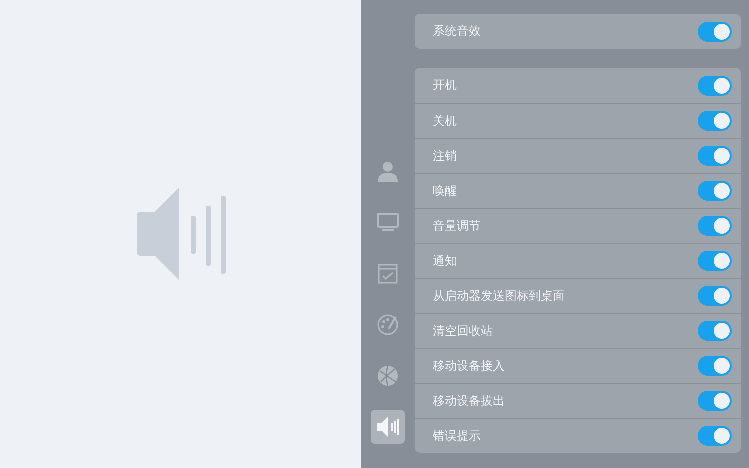 The height and width of the screenshot is (468, 749). What do you see at coordinates (445, 261) in the screenshot?
I see `setting-label: 通知` at bounding box center [445, 261].